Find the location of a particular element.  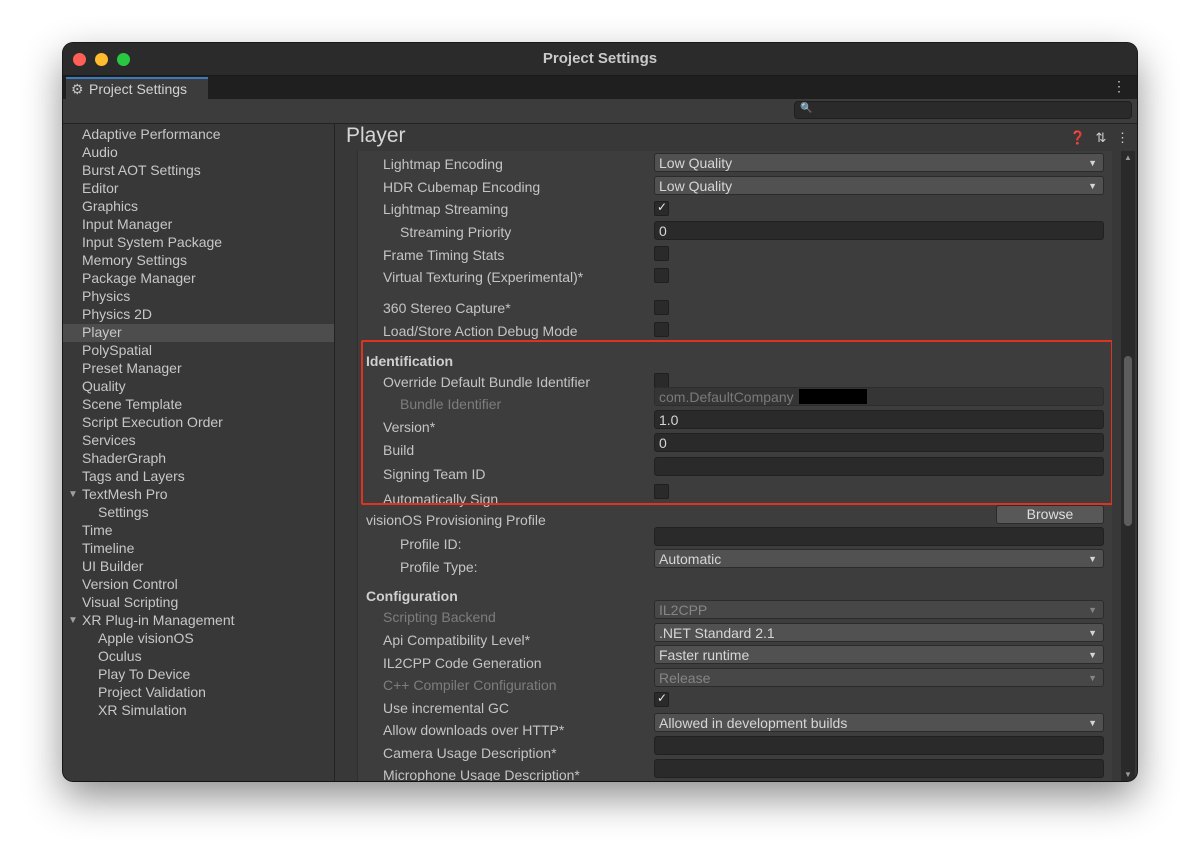

dropdown-value: Faster runtime is located at coordinates (704, 655).